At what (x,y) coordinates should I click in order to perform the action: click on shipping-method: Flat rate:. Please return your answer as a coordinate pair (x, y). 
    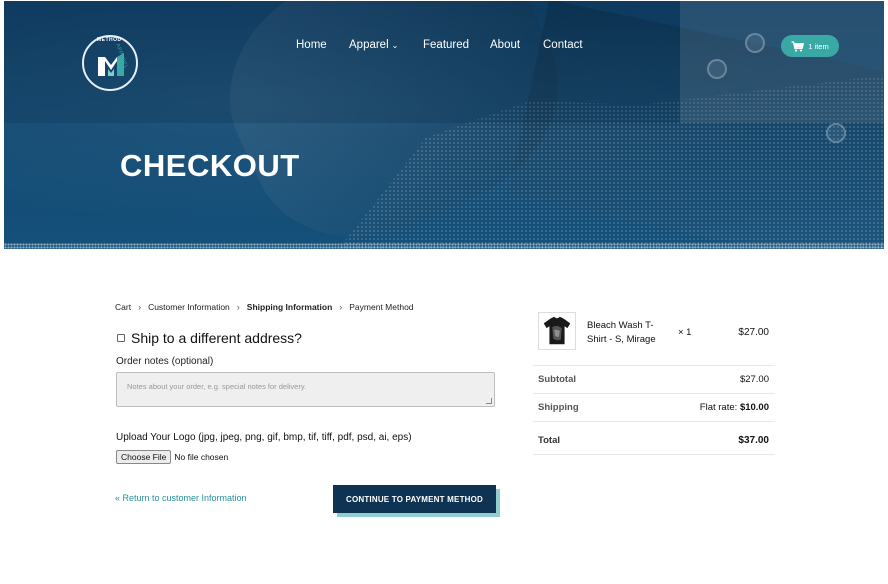
    Looking at the image, I should click on (718, 407).